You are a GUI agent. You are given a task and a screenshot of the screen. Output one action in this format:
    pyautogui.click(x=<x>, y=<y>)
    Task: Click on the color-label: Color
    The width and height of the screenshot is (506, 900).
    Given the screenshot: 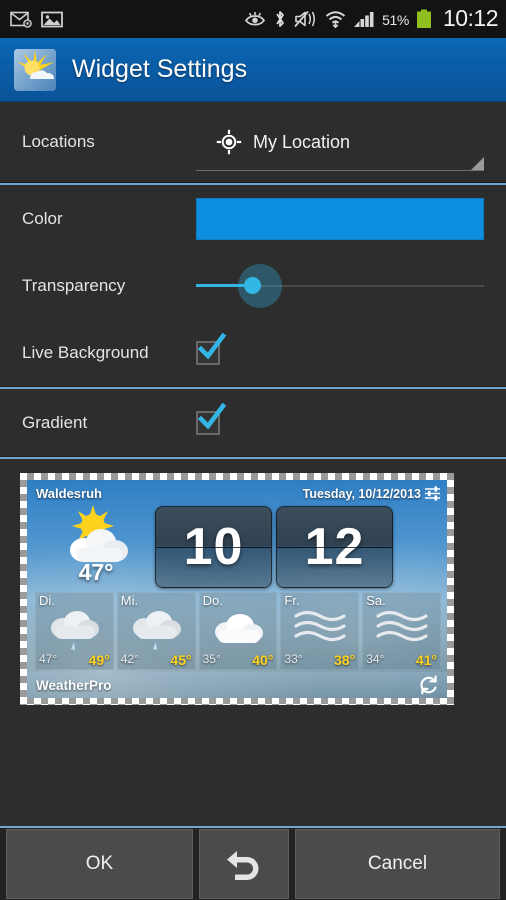 What is the action you would take?
    pyautogui.click(x=42, y=218)
    